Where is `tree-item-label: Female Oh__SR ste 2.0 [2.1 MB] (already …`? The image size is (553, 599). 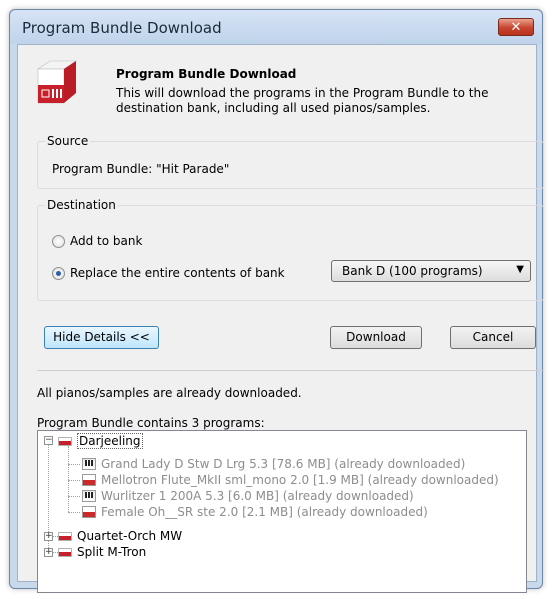
tree-item-label: Female Oh__SR ste 2.0 [2.1 MB] (already … is located at coordinates (264, 512).